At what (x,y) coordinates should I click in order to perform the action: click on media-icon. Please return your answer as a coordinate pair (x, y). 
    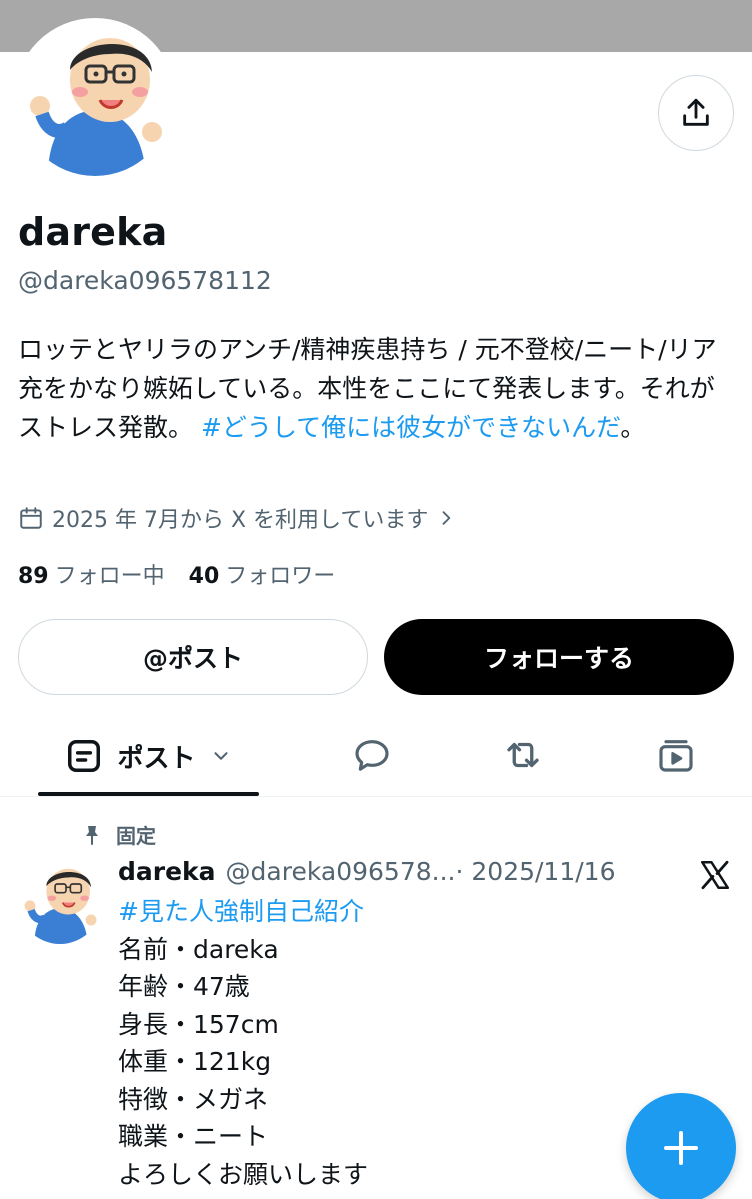
    Looking at the image, I should click on (676, 756).